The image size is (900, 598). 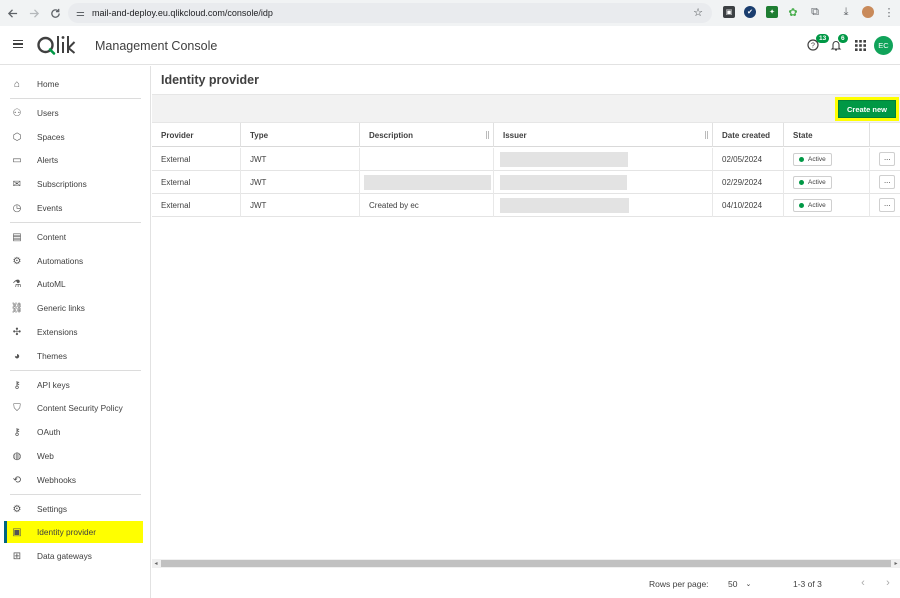 I want to click on sidebar-item-identity-provider: ▣ Identity provider, so click(x=73, y=532).